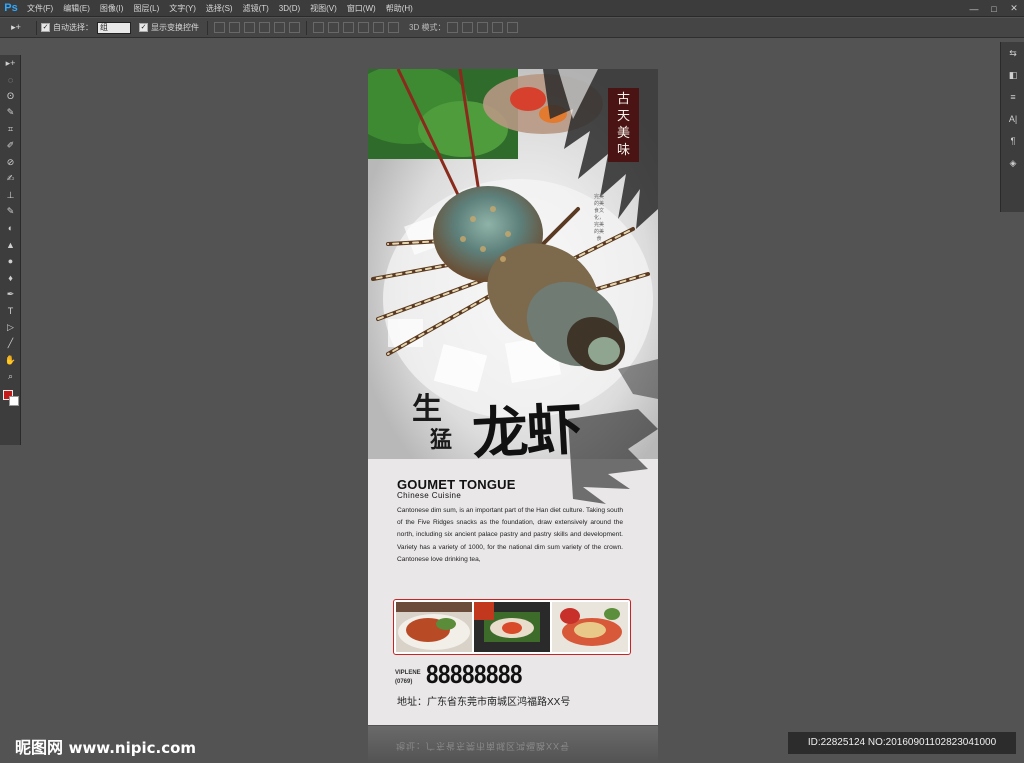  What do you see at coordinates (10, 360) in the screenshot?
I see `hand-tool-icon: ✋` at bounding box center [10, 360].